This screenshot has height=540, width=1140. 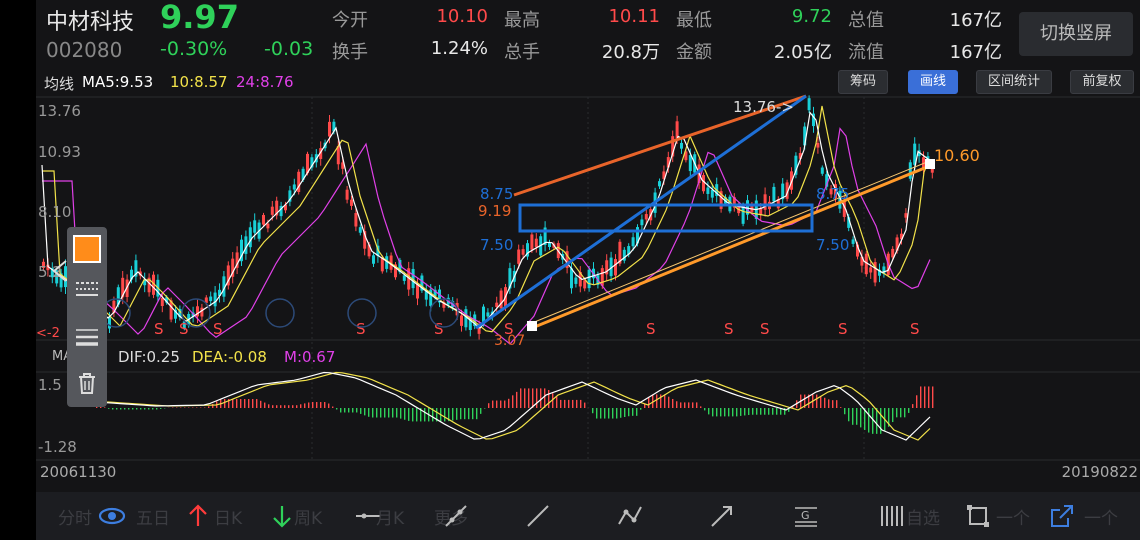 What do you see at coordinates (957, 155) in the screenshot?
I see `annotation-1060: 10.60` at bounding box center [957, 155].